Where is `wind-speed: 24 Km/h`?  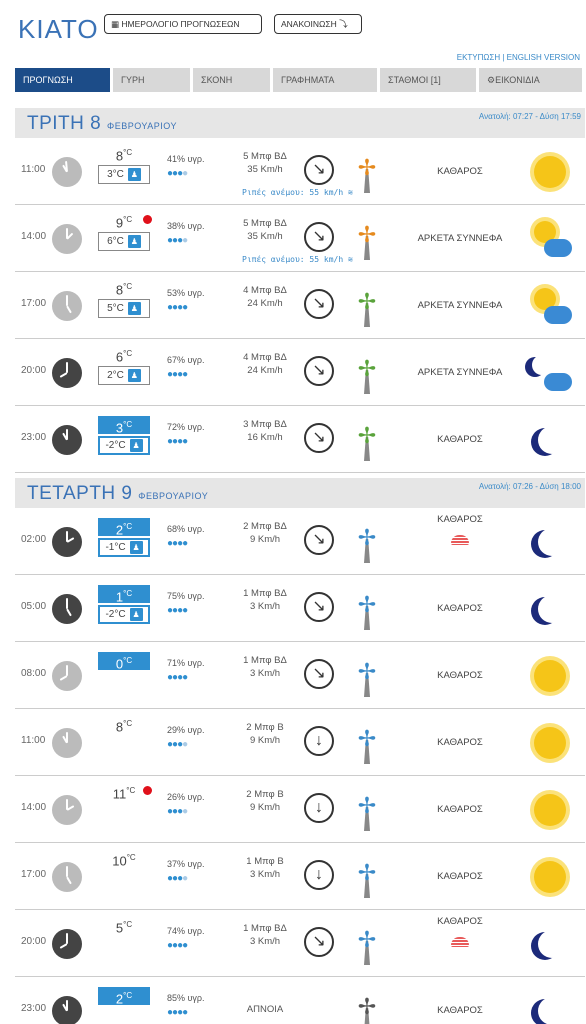 wind-speed: 24 Km/h is located at coordinates (265, 303).